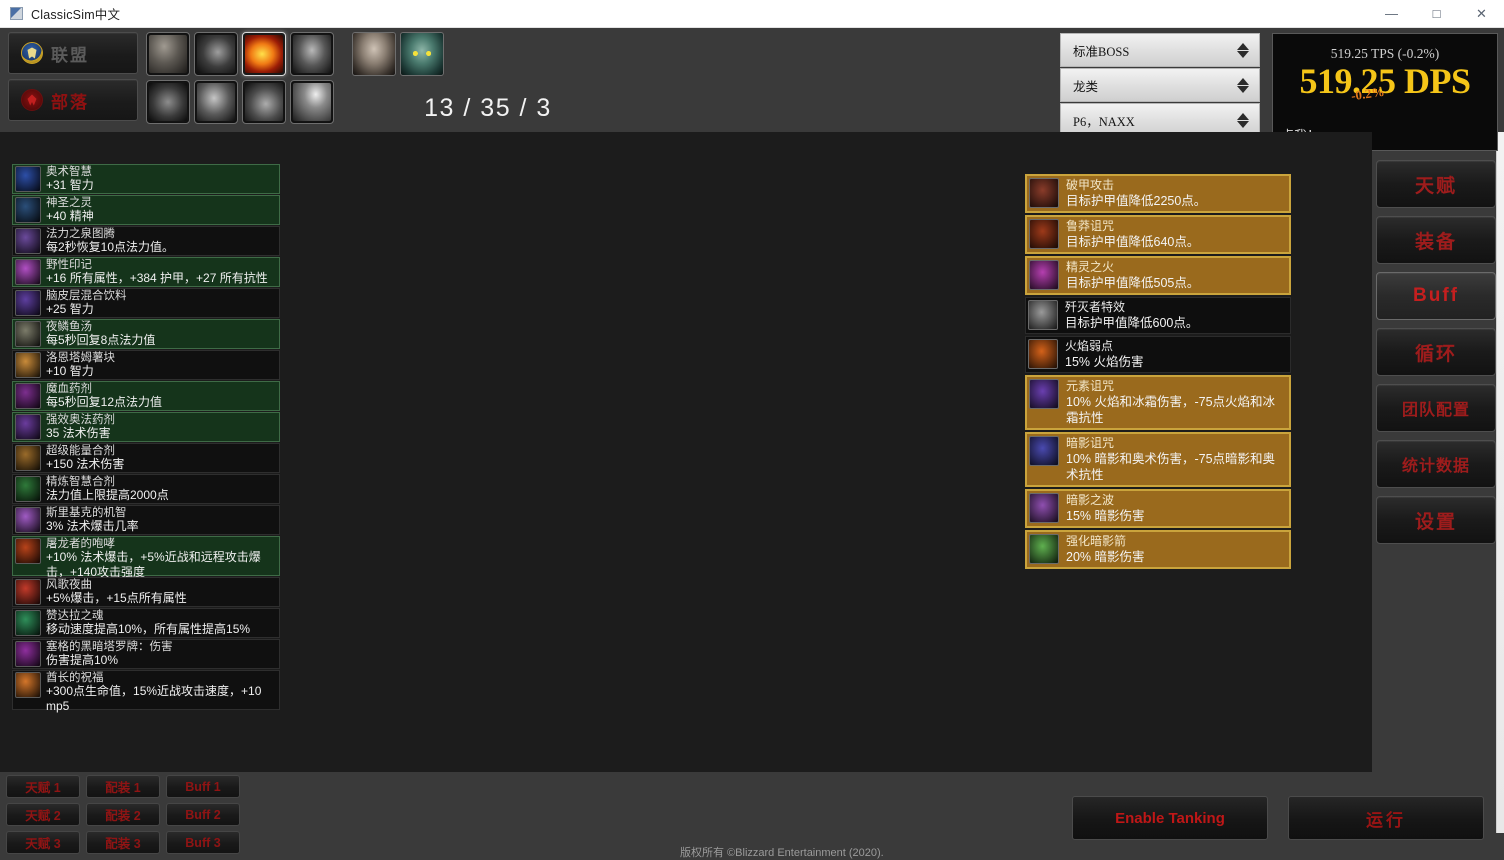  Describe the element at coordinates (16, 13) in the screenshot. I see `app-icon` at that location.